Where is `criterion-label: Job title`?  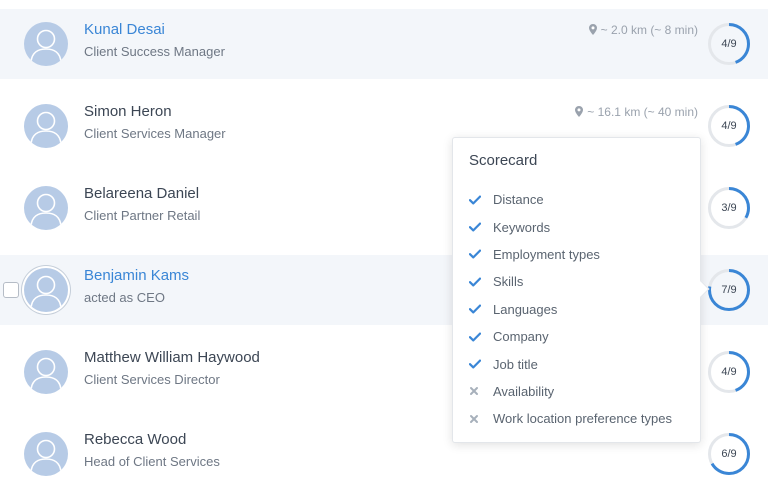 criterion-label: Job title is located at coordinates (515, 364).